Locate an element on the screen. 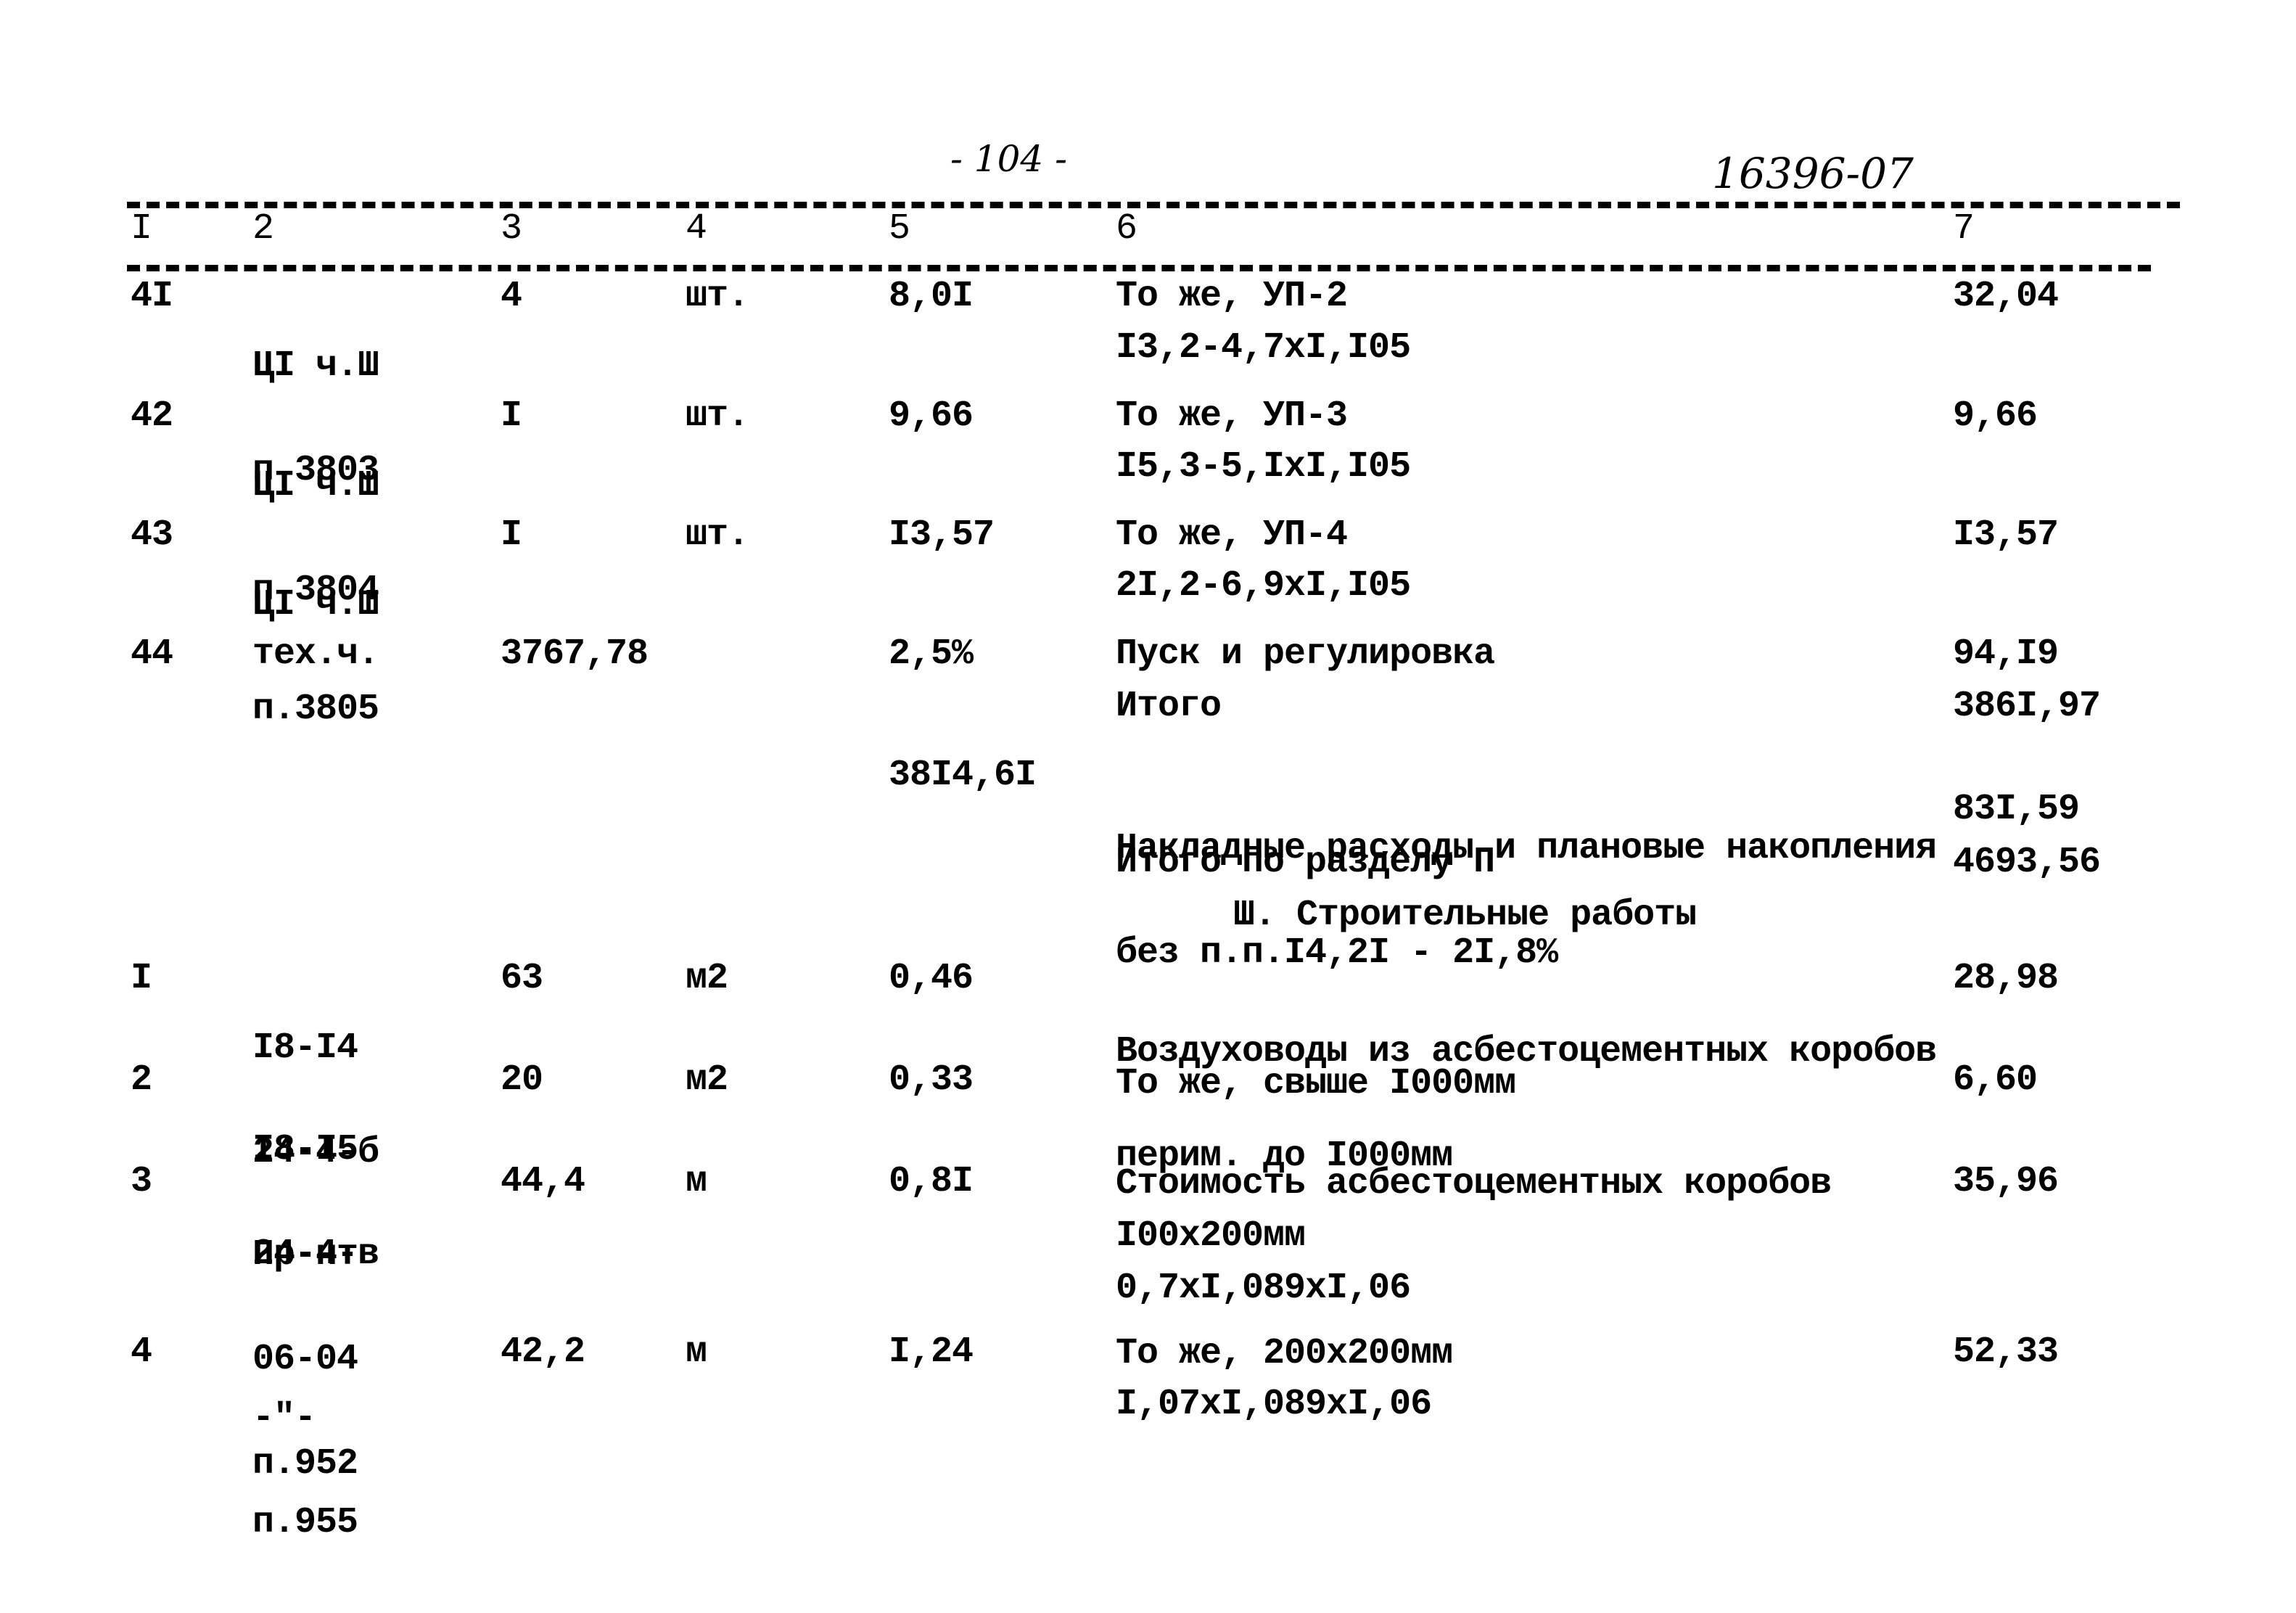 The height and width of the screenshot is (1613, 2296). row-code: -"- п.955 is located at coordinates (315, 1470).